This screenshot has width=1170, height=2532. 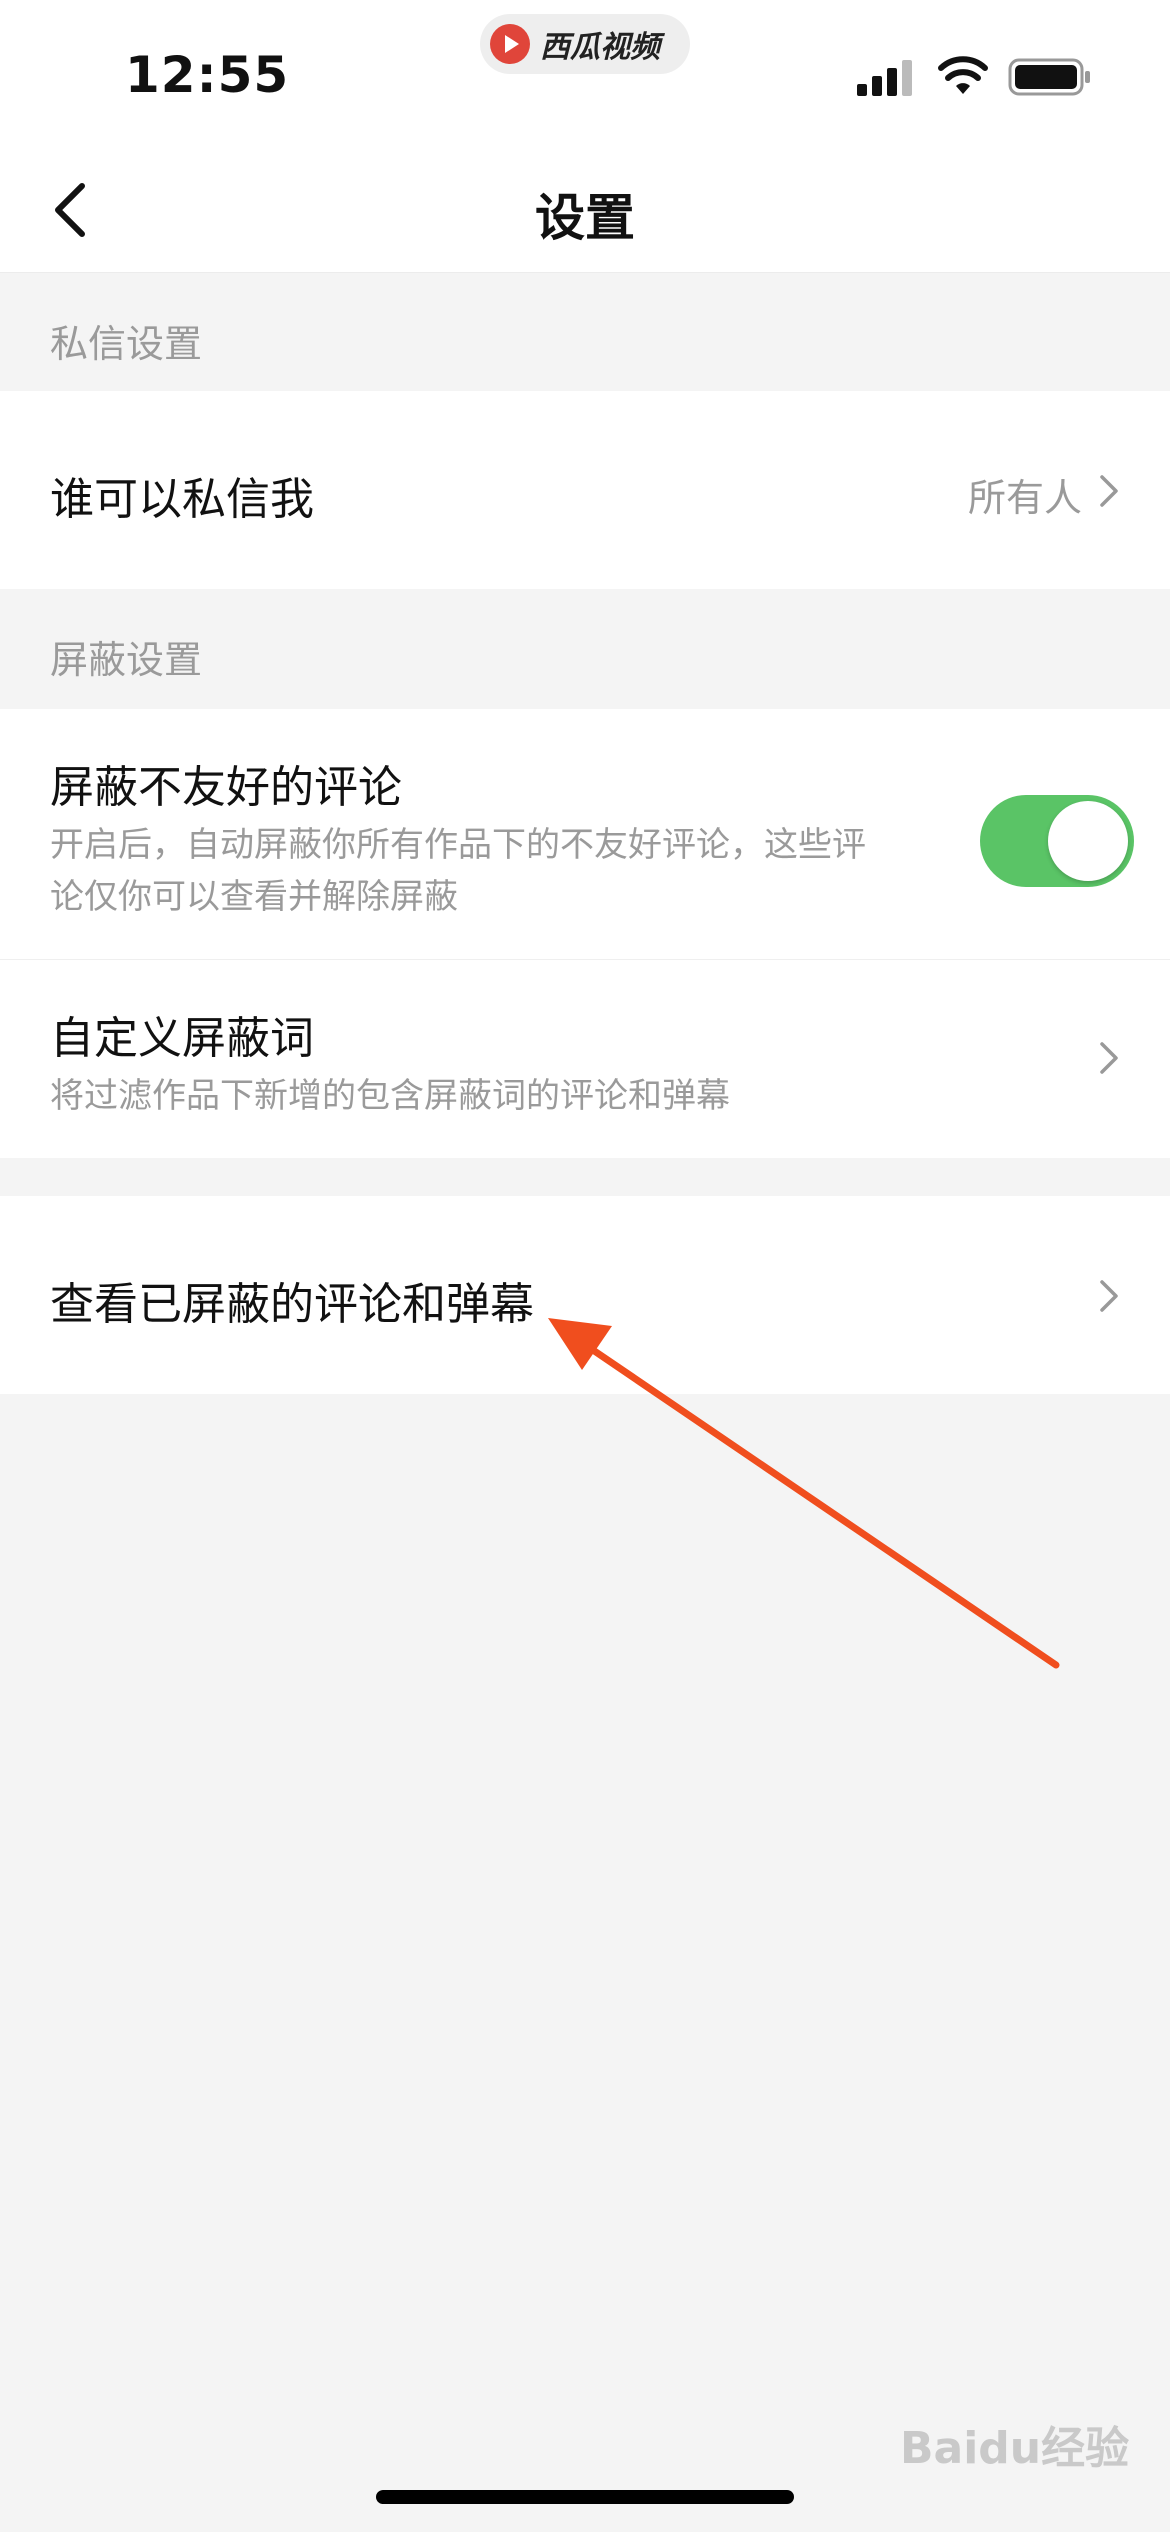 I want to click on app-name: 西瓜视频, so click(x=600, y=47).